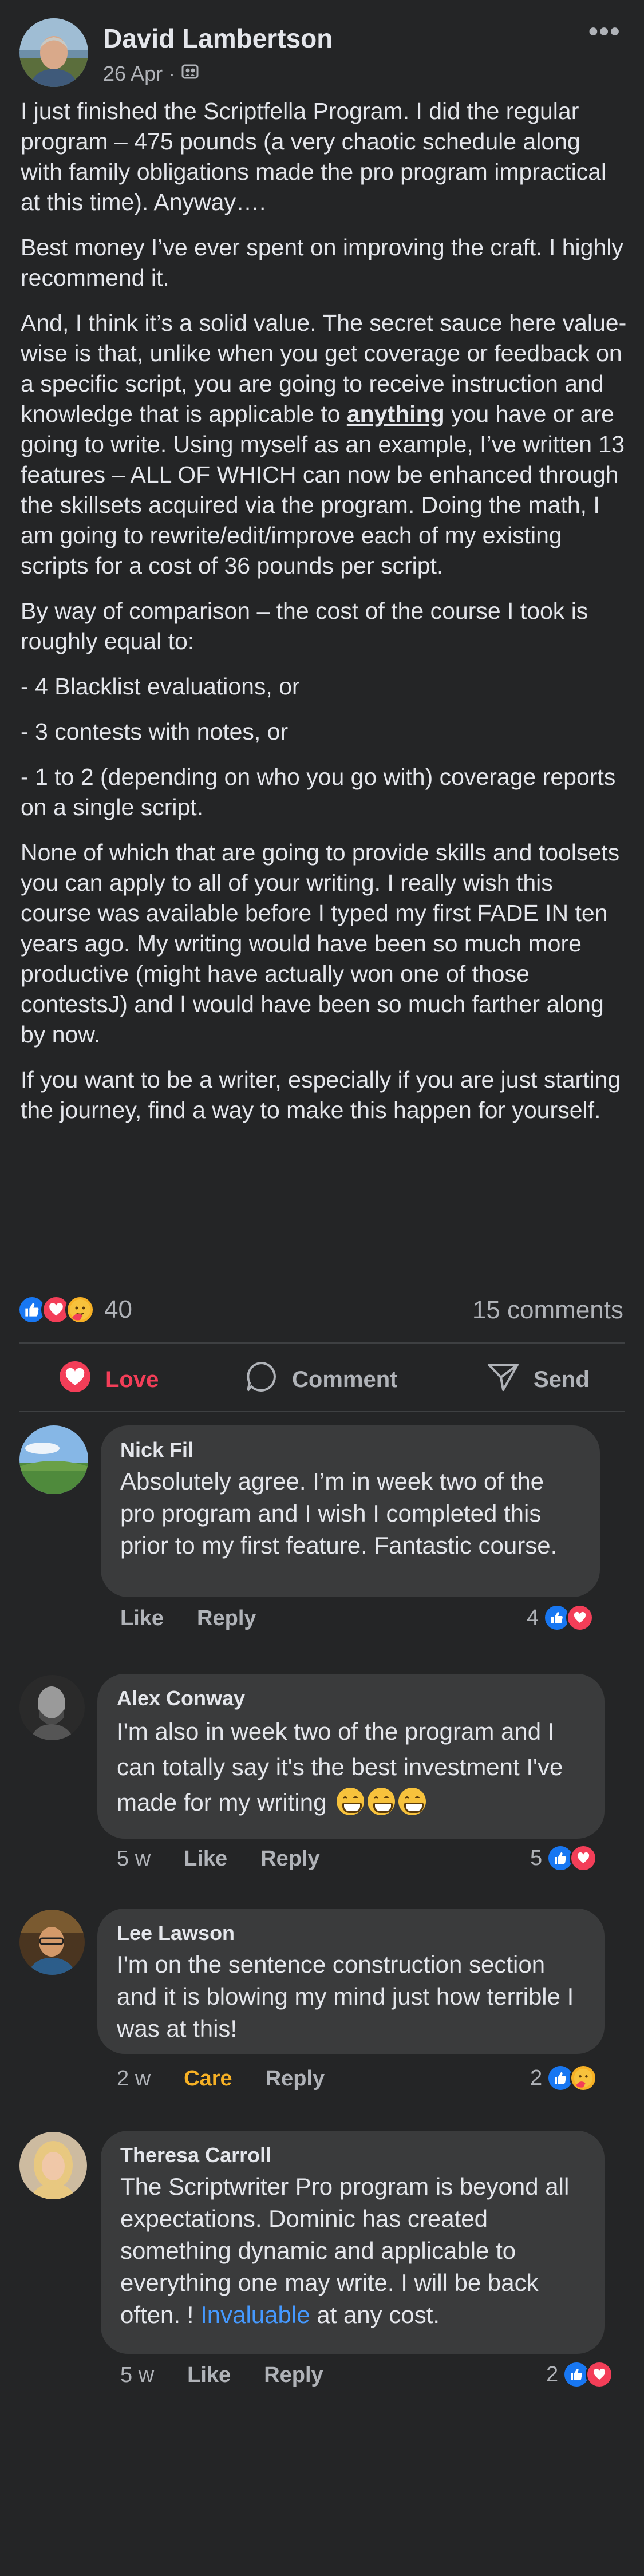 This screenshot has height=2576, width=644. What do you see at coordinates (350, 1450) in the screenshot?
I see `commenter-name: Nick Fil` at bounding box center [350, 1450].